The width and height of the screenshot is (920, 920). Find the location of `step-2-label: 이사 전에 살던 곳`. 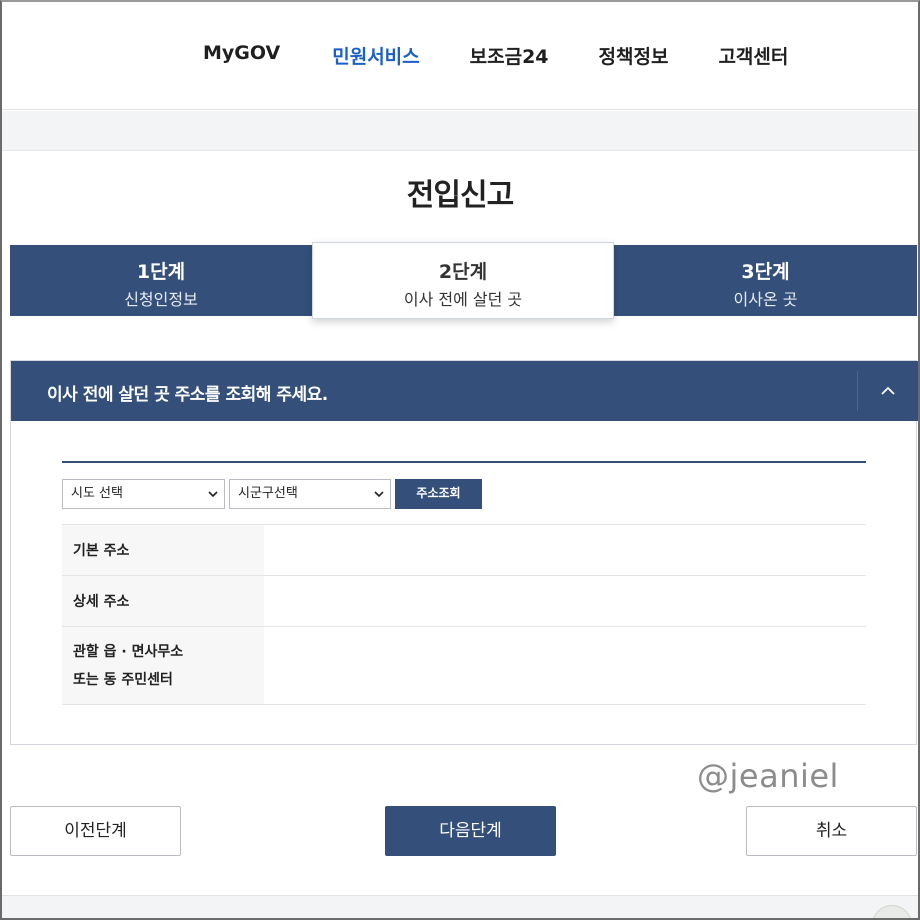

step-2-label: 이사 전에 살던 곳 is located at coordinates (463, 299).